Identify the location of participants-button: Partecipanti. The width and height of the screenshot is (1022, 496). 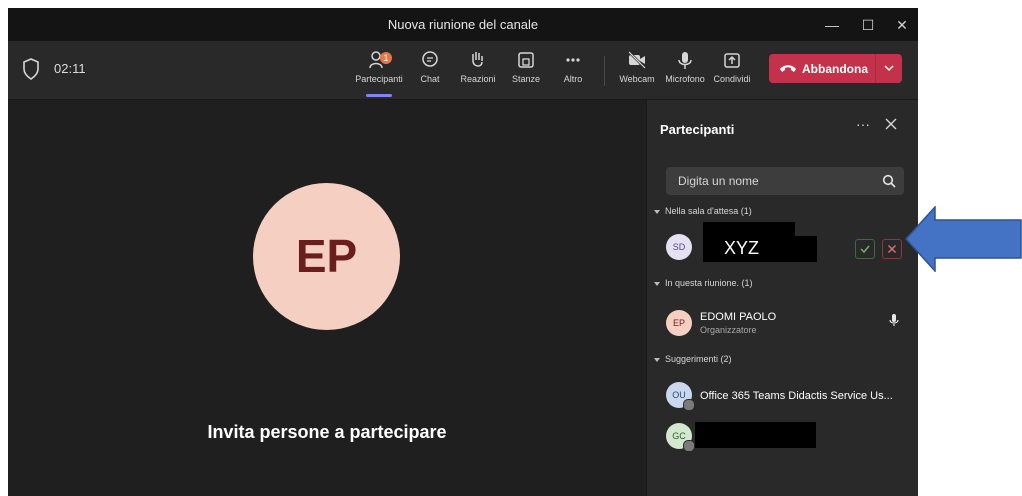
(379, 66).